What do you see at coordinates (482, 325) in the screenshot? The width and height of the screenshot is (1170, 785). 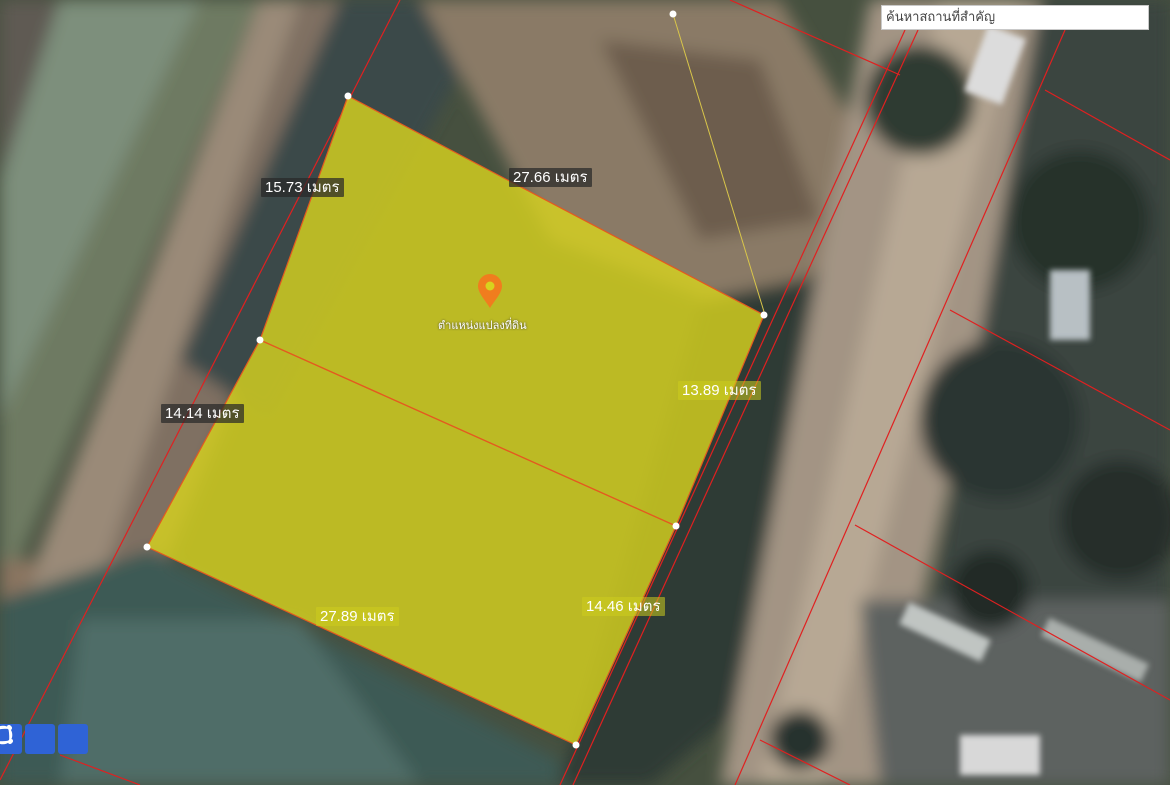 I see `parcel-location-label: ตำแหน่งแปลงที่ดิน` at bounding box center [482, 325].